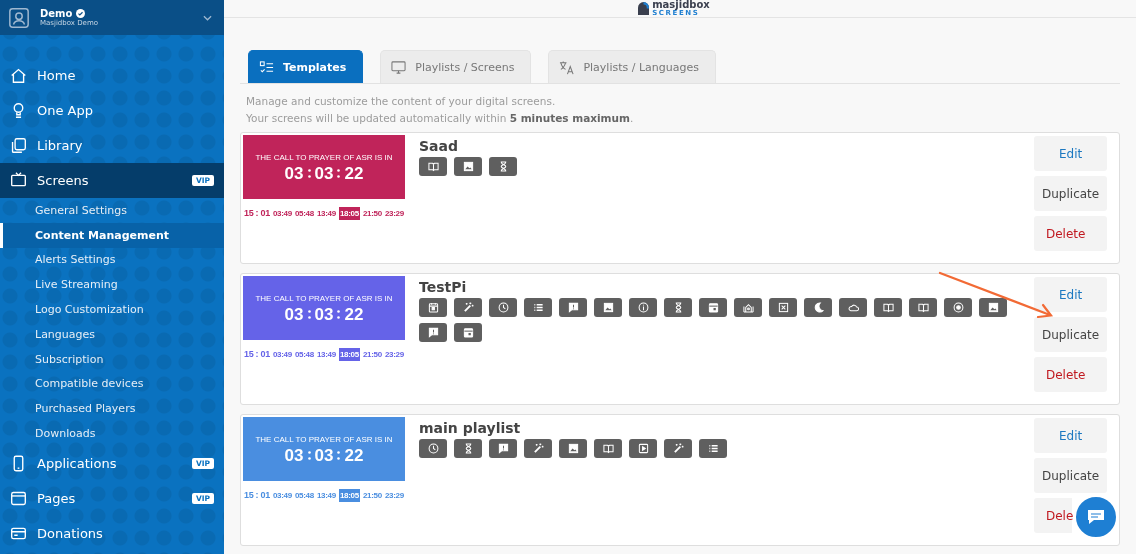 The height and width of the screenshot is (554, 1136). I want to click on tab: Templates, so click(306, 66).